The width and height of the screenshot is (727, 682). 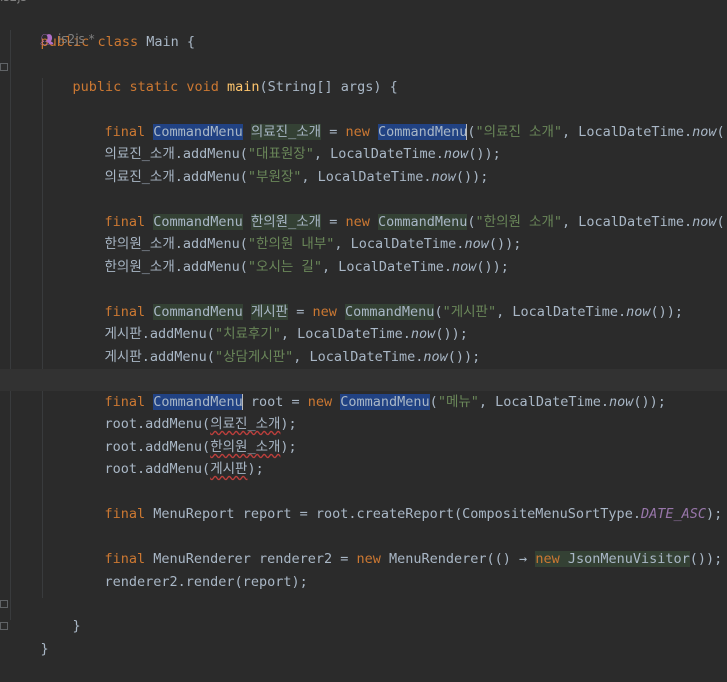 What do you see at coordinates (399, 569) in the screenshot?
I see `code-line: renderer2.render(report);` at bounding box center [399, 569].